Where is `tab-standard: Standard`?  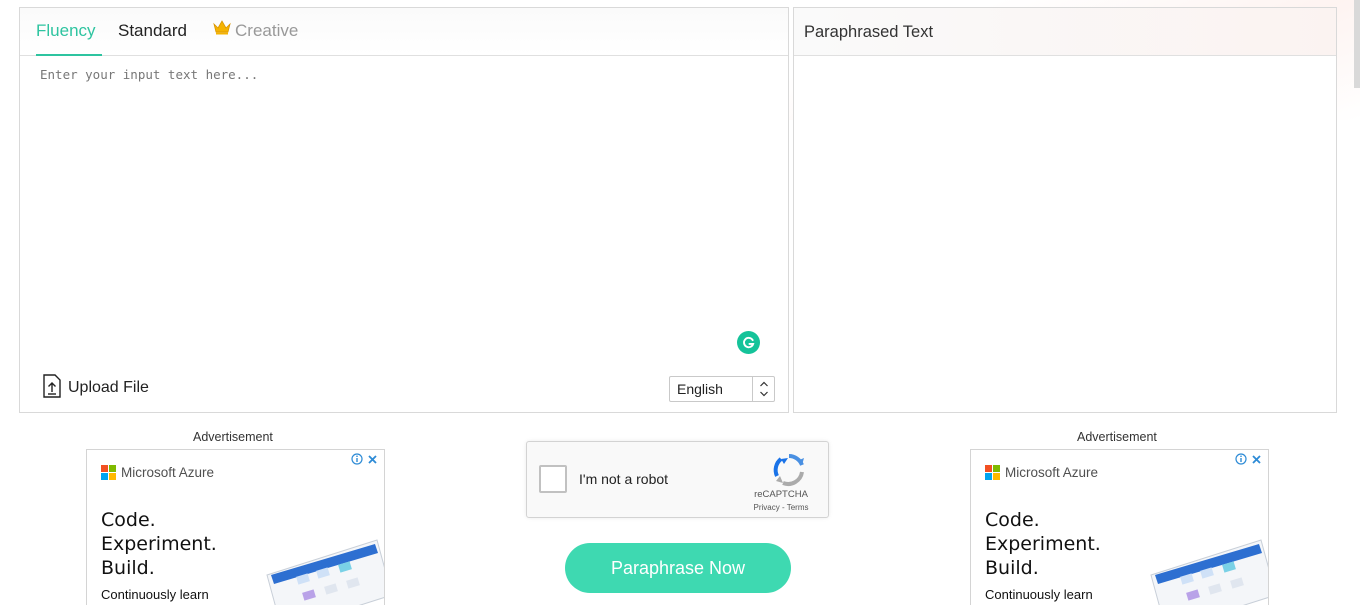 tab-standard: Standard is located at coordinates (152, 32).